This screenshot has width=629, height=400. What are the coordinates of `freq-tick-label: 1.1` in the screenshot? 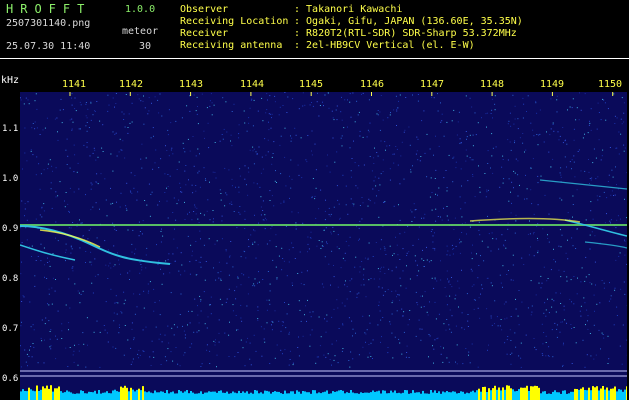 It's located at (10, 129).